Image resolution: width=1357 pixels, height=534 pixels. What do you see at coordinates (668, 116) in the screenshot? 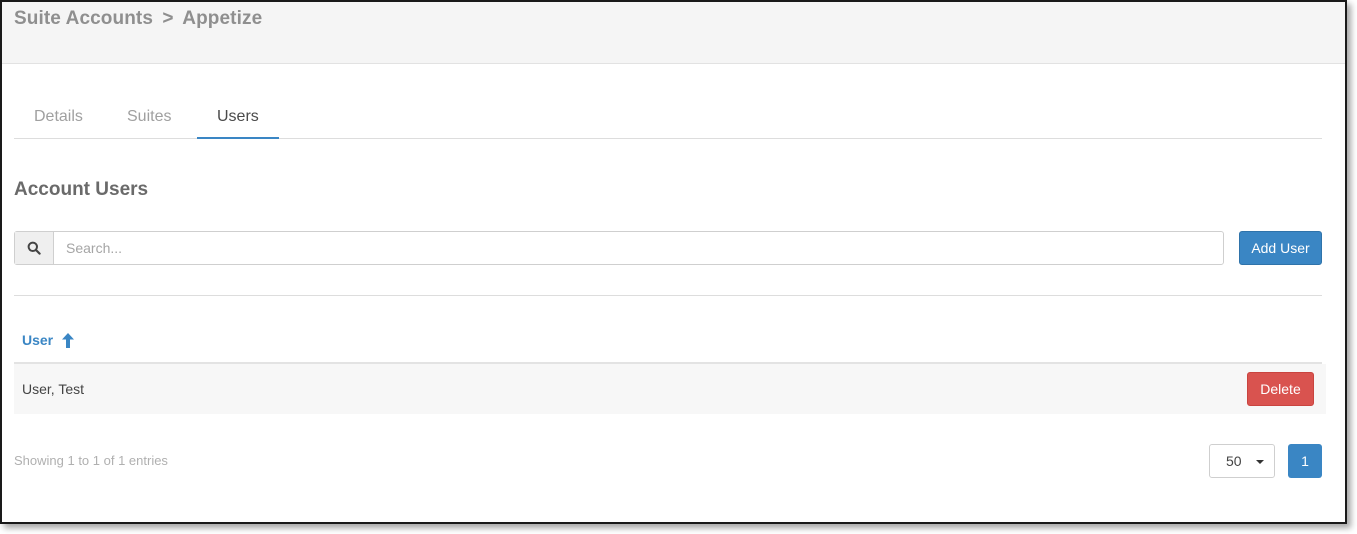
I see `tab-bar: Details Suites Users` at bounding box center [668, 116].